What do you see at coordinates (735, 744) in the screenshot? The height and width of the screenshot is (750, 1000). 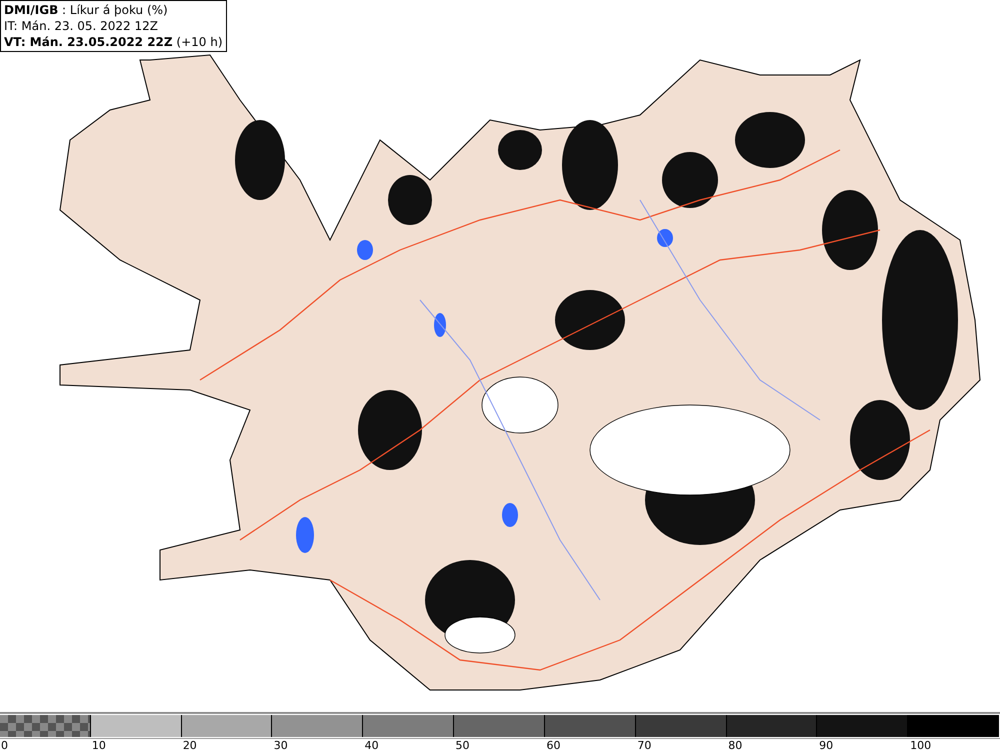 I see `legend-tick-label: 80` at bounding box center [735, 744].